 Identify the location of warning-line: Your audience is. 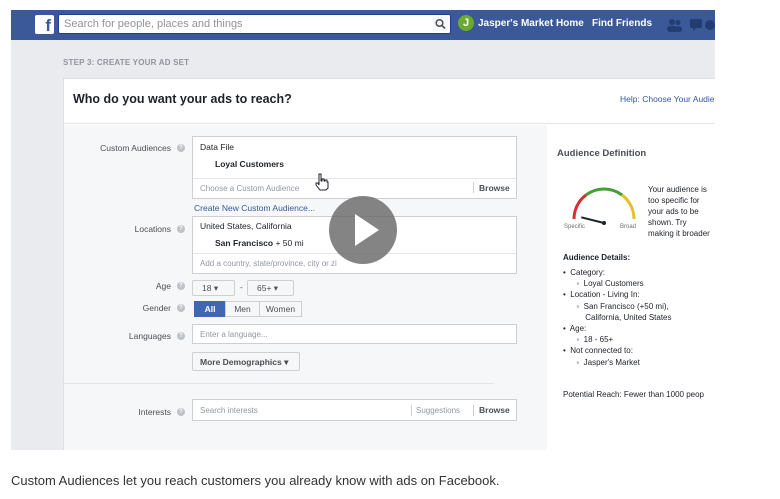
(677, 189).